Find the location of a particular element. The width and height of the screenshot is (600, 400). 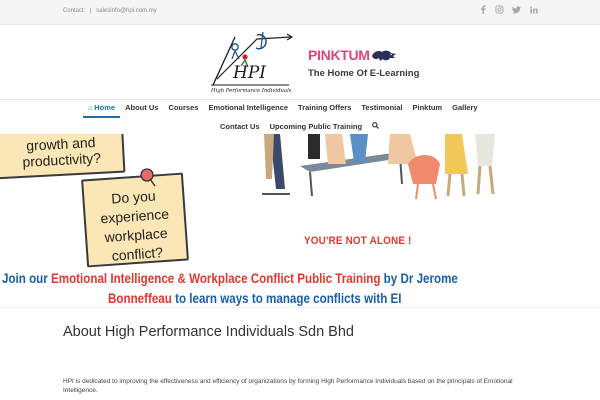

nav-item-gallery: Gallery is located at coordinates (464, 110).